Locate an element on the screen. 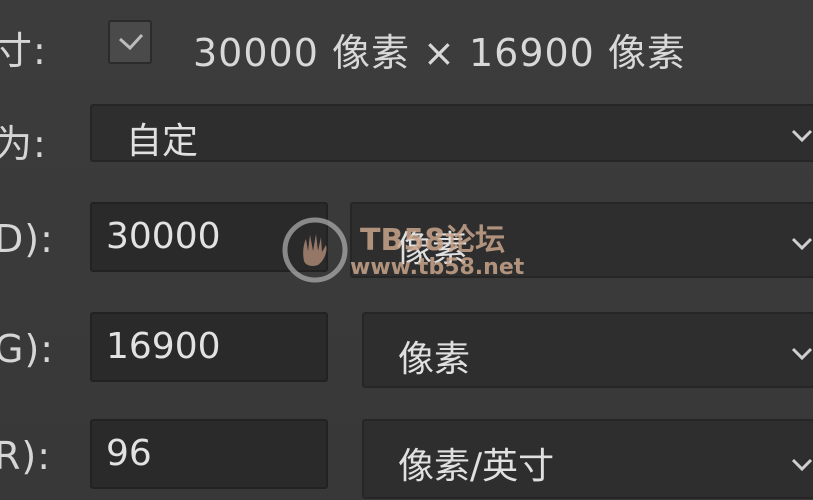 This screenshot has width=813, height=500. size-label: 寸: is located at coordinates (23, 51).